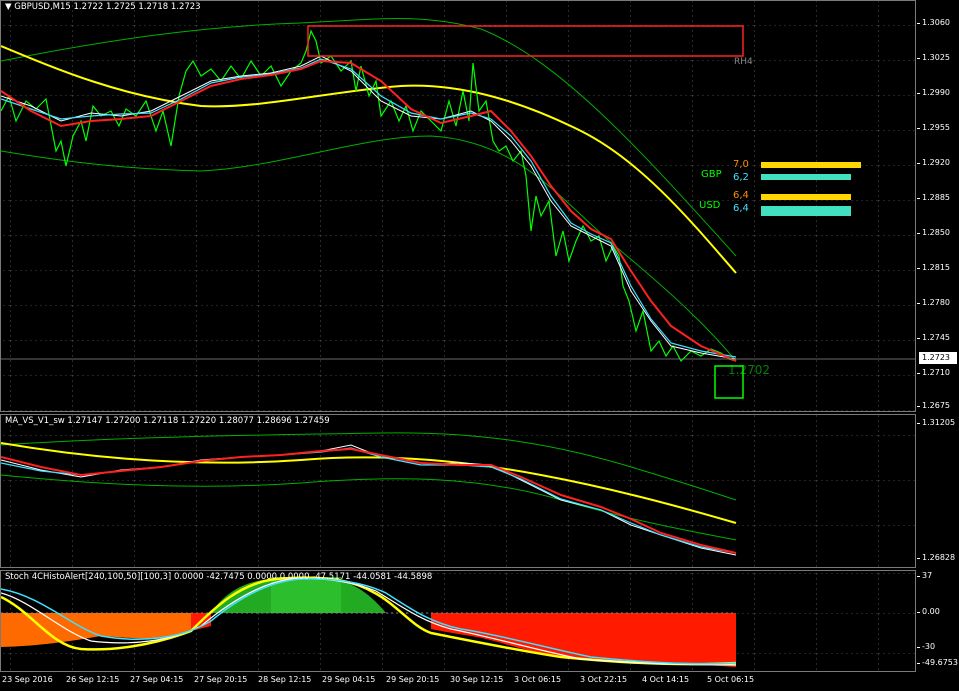  What do you see at coordinates (741, 164) in the screenshot?
I see `gbp-value1: 7,0` at bounding box center [741, 164].